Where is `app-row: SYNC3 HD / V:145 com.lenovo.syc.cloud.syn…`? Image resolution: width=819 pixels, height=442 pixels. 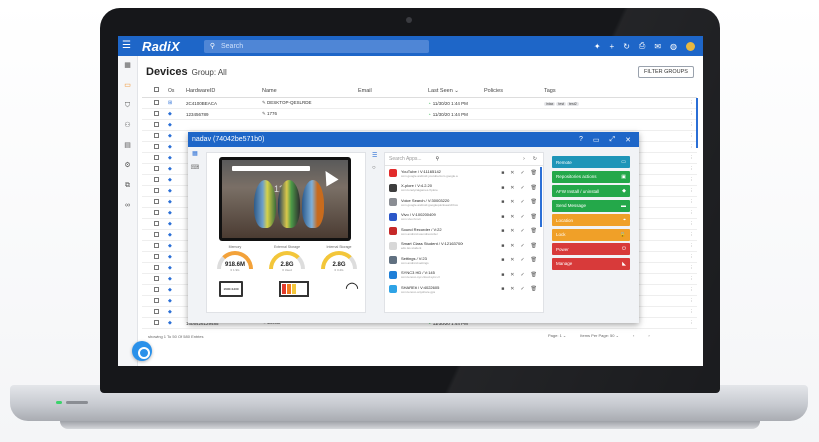 app-row: SYNC3 HD / V:145 com.lenovo.syc.cloud.syn… is located at coordinates (464, 275).